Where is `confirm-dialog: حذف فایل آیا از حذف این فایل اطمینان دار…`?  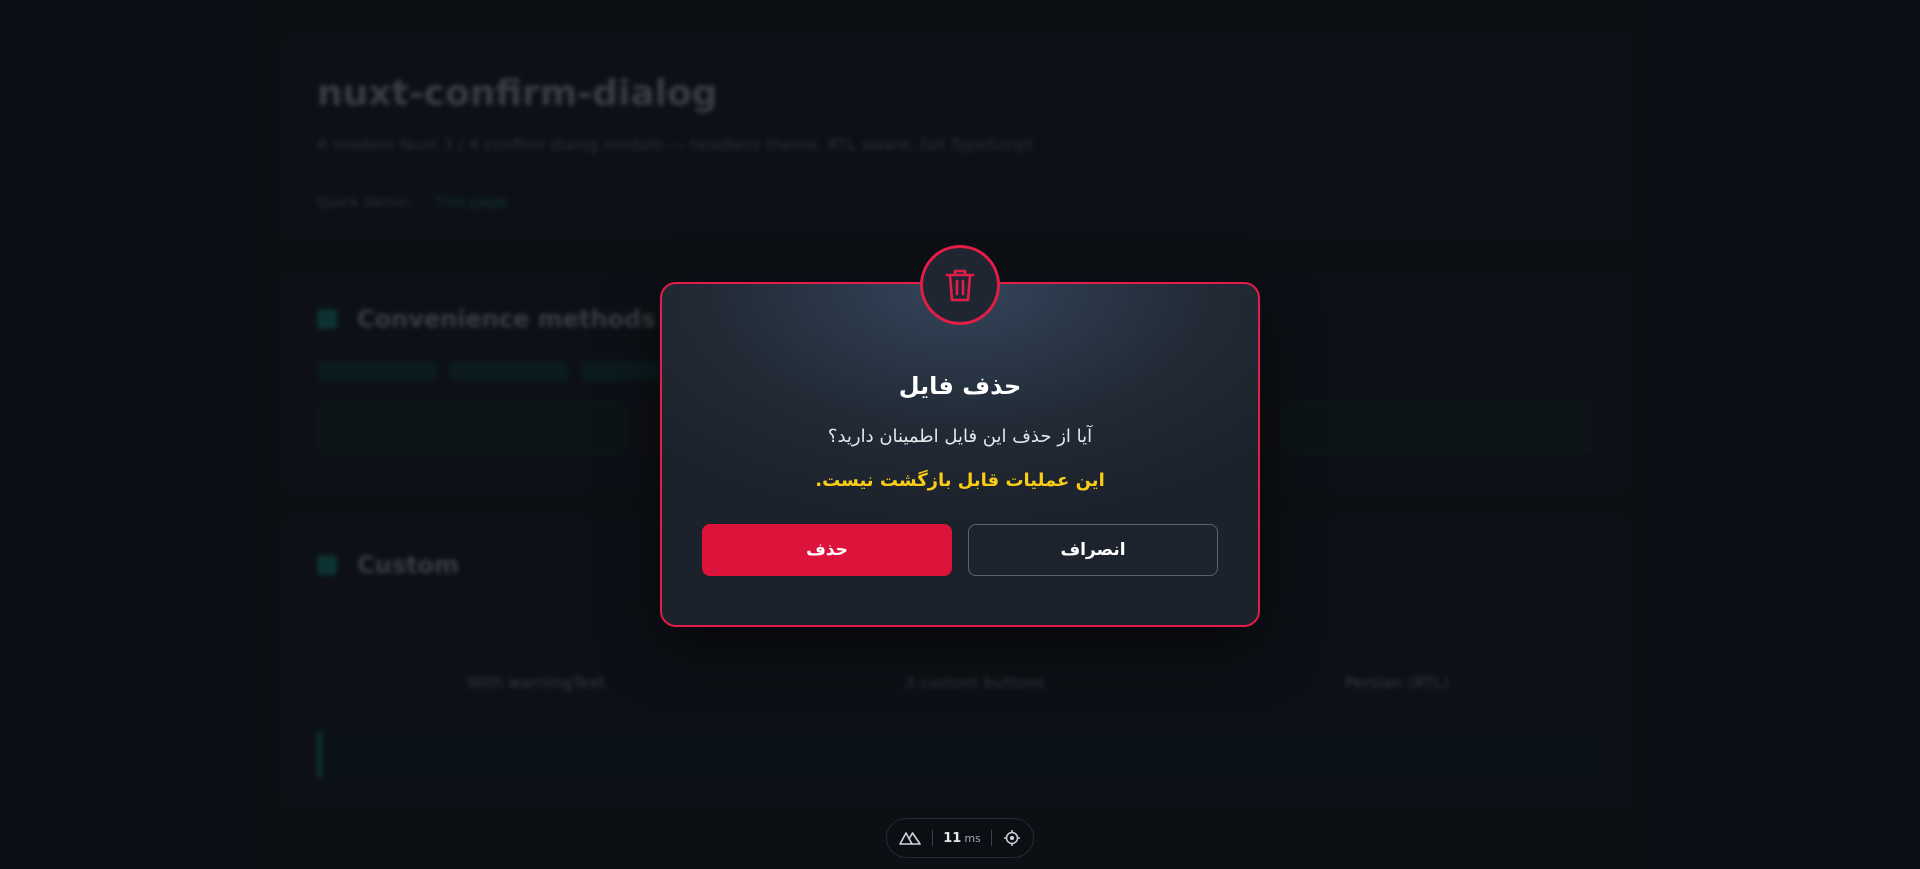
confirm-dialog: حذف فایل آیا از حذف این فایل اطمینان دار… is located at coordinates (960, 454).